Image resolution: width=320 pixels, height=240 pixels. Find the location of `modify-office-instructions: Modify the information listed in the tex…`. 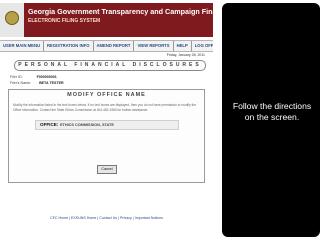

modify-office-instructions: Modify the information listed in the tex… is located at coordinates (105, 107).